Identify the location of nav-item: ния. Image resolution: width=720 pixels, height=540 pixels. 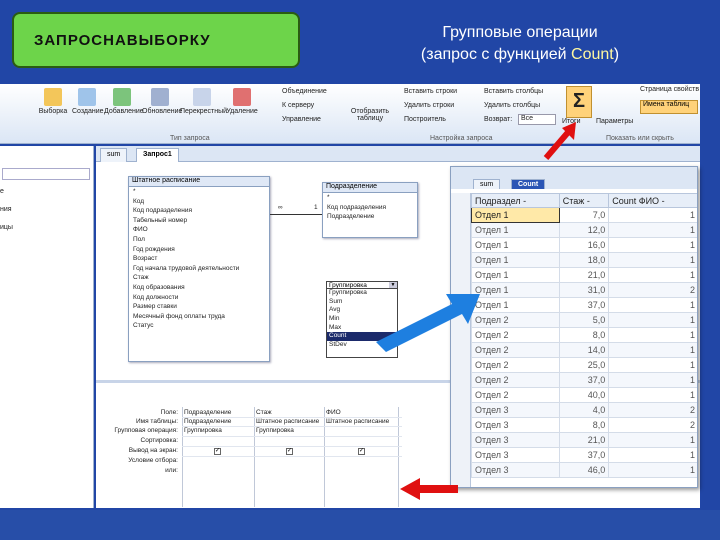
(6, 209).